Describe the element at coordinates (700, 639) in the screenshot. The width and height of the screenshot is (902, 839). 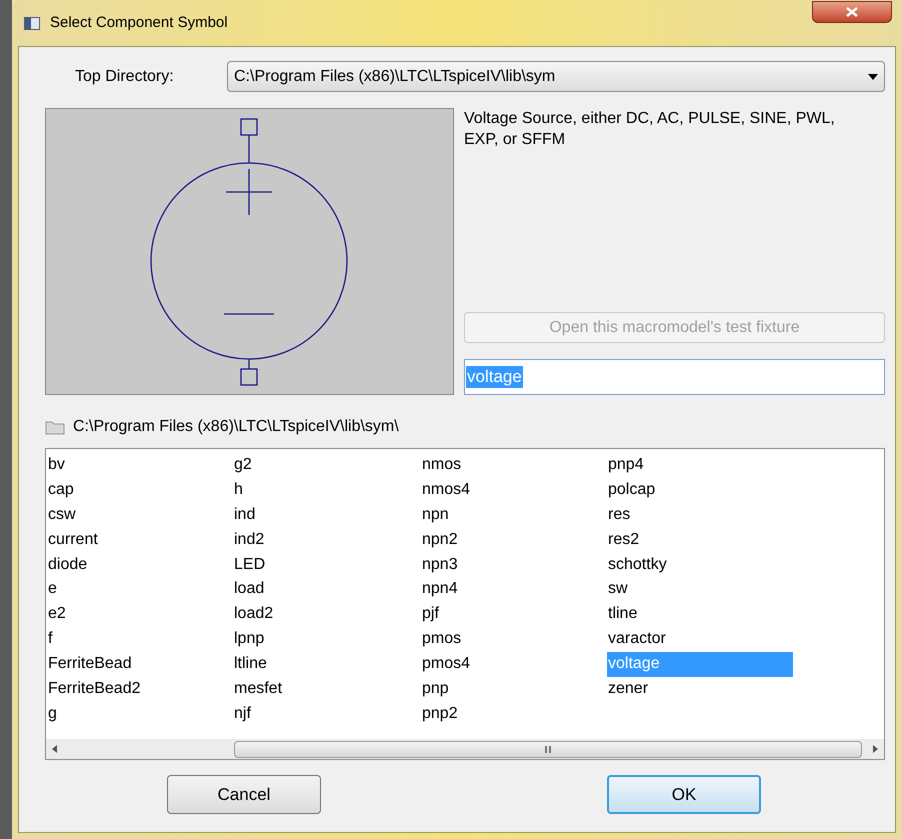
I see `symbol-list-item: varactor` at that location.